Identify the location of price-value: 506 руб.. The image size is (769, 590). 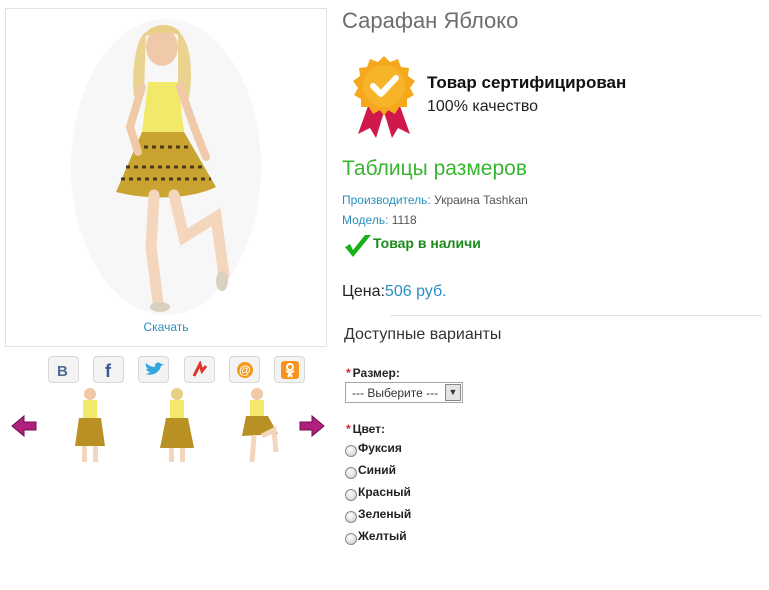
(415, 291).